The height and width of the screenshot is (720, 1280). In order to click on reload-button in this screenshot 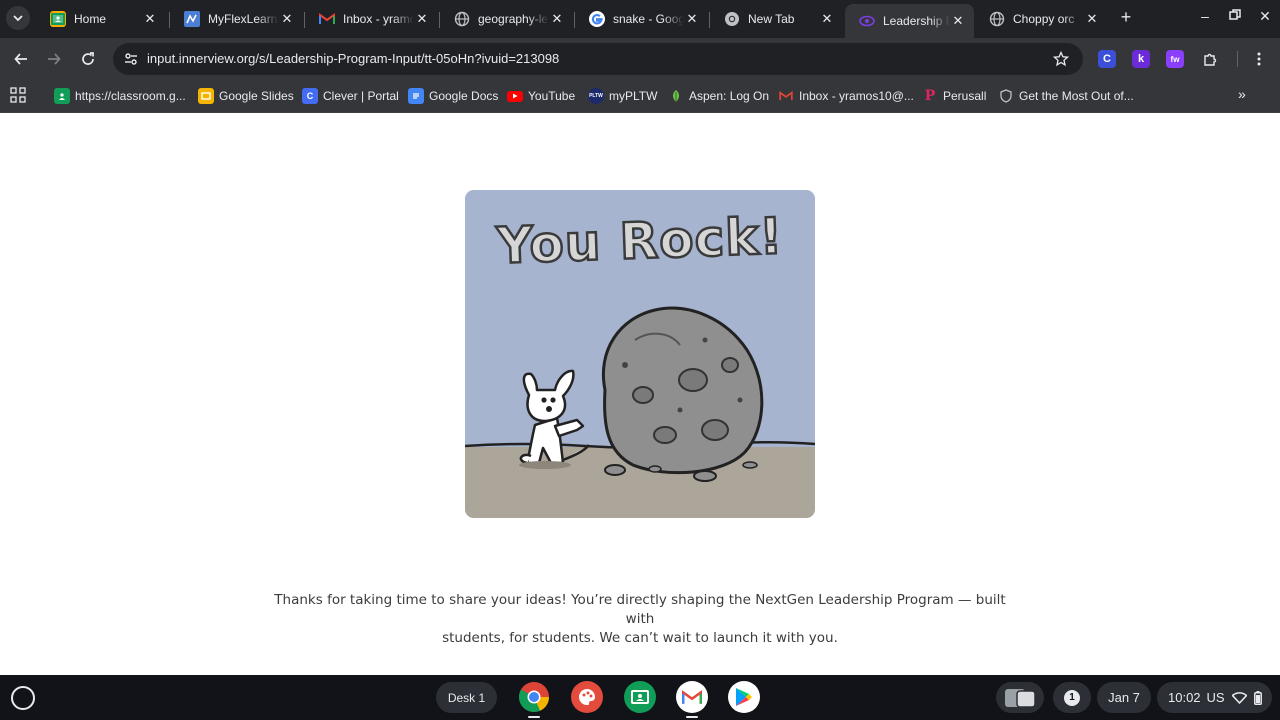, I will do `click(88, 59)`.